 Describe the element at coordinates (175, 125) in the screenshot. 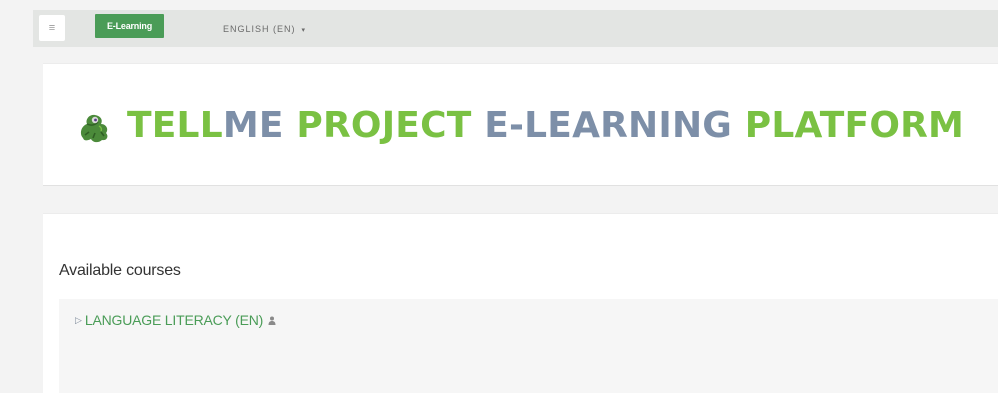

I see `title-part-tell: TELL` at that location.